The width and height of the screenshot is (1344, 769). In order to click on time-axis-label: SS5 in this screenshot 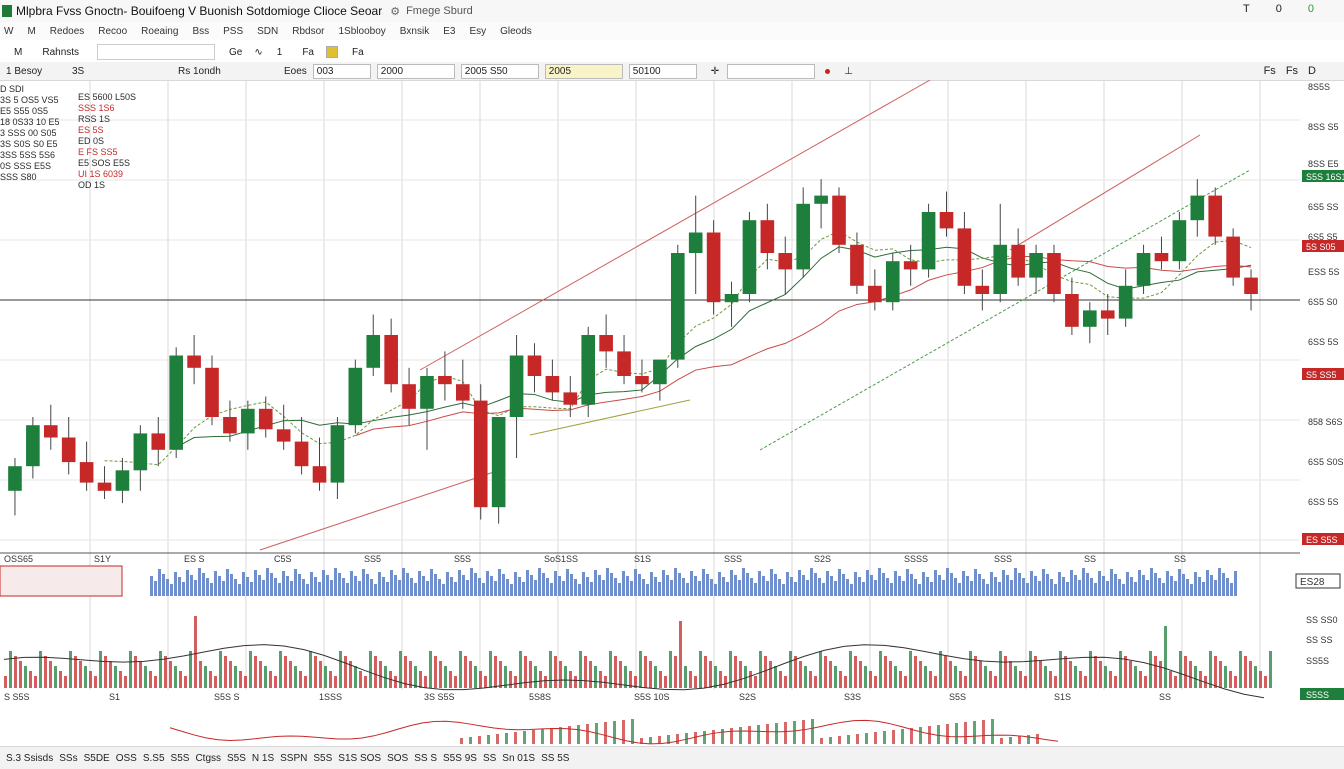, I will do `click(372, 559)`.